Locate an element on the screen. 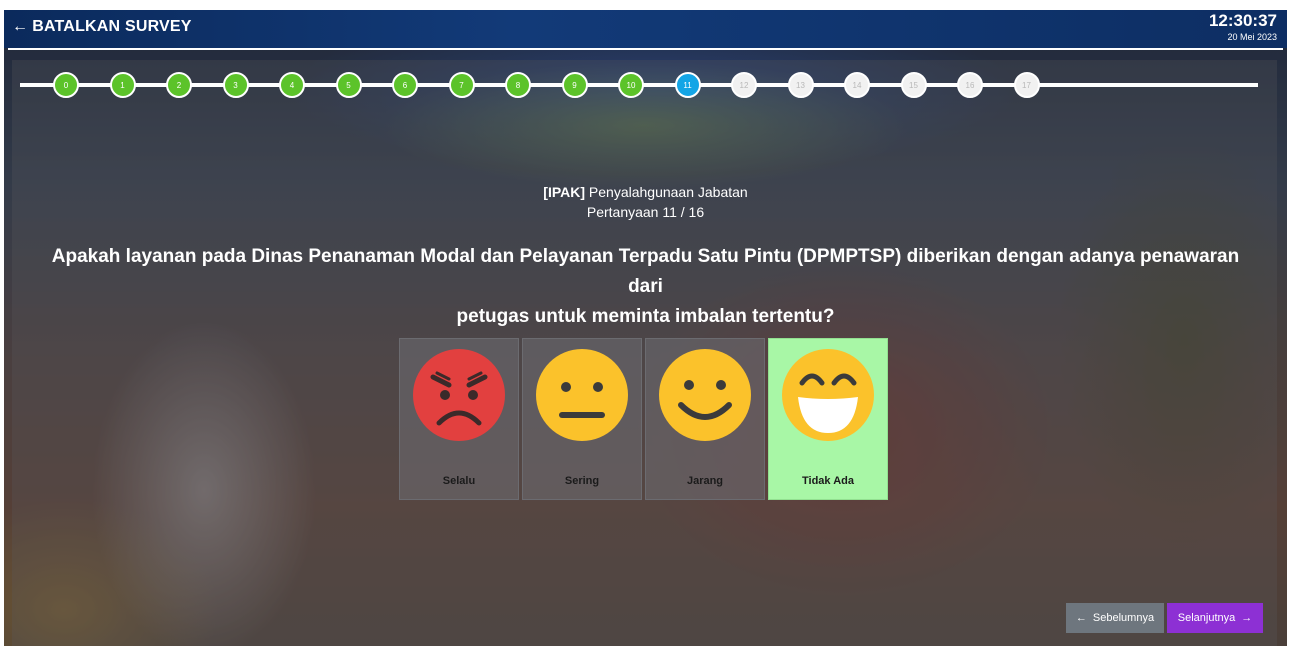 The width and height of the screenshot is (1291, 646). step-4: 4 is located at coordinates (292, 85).